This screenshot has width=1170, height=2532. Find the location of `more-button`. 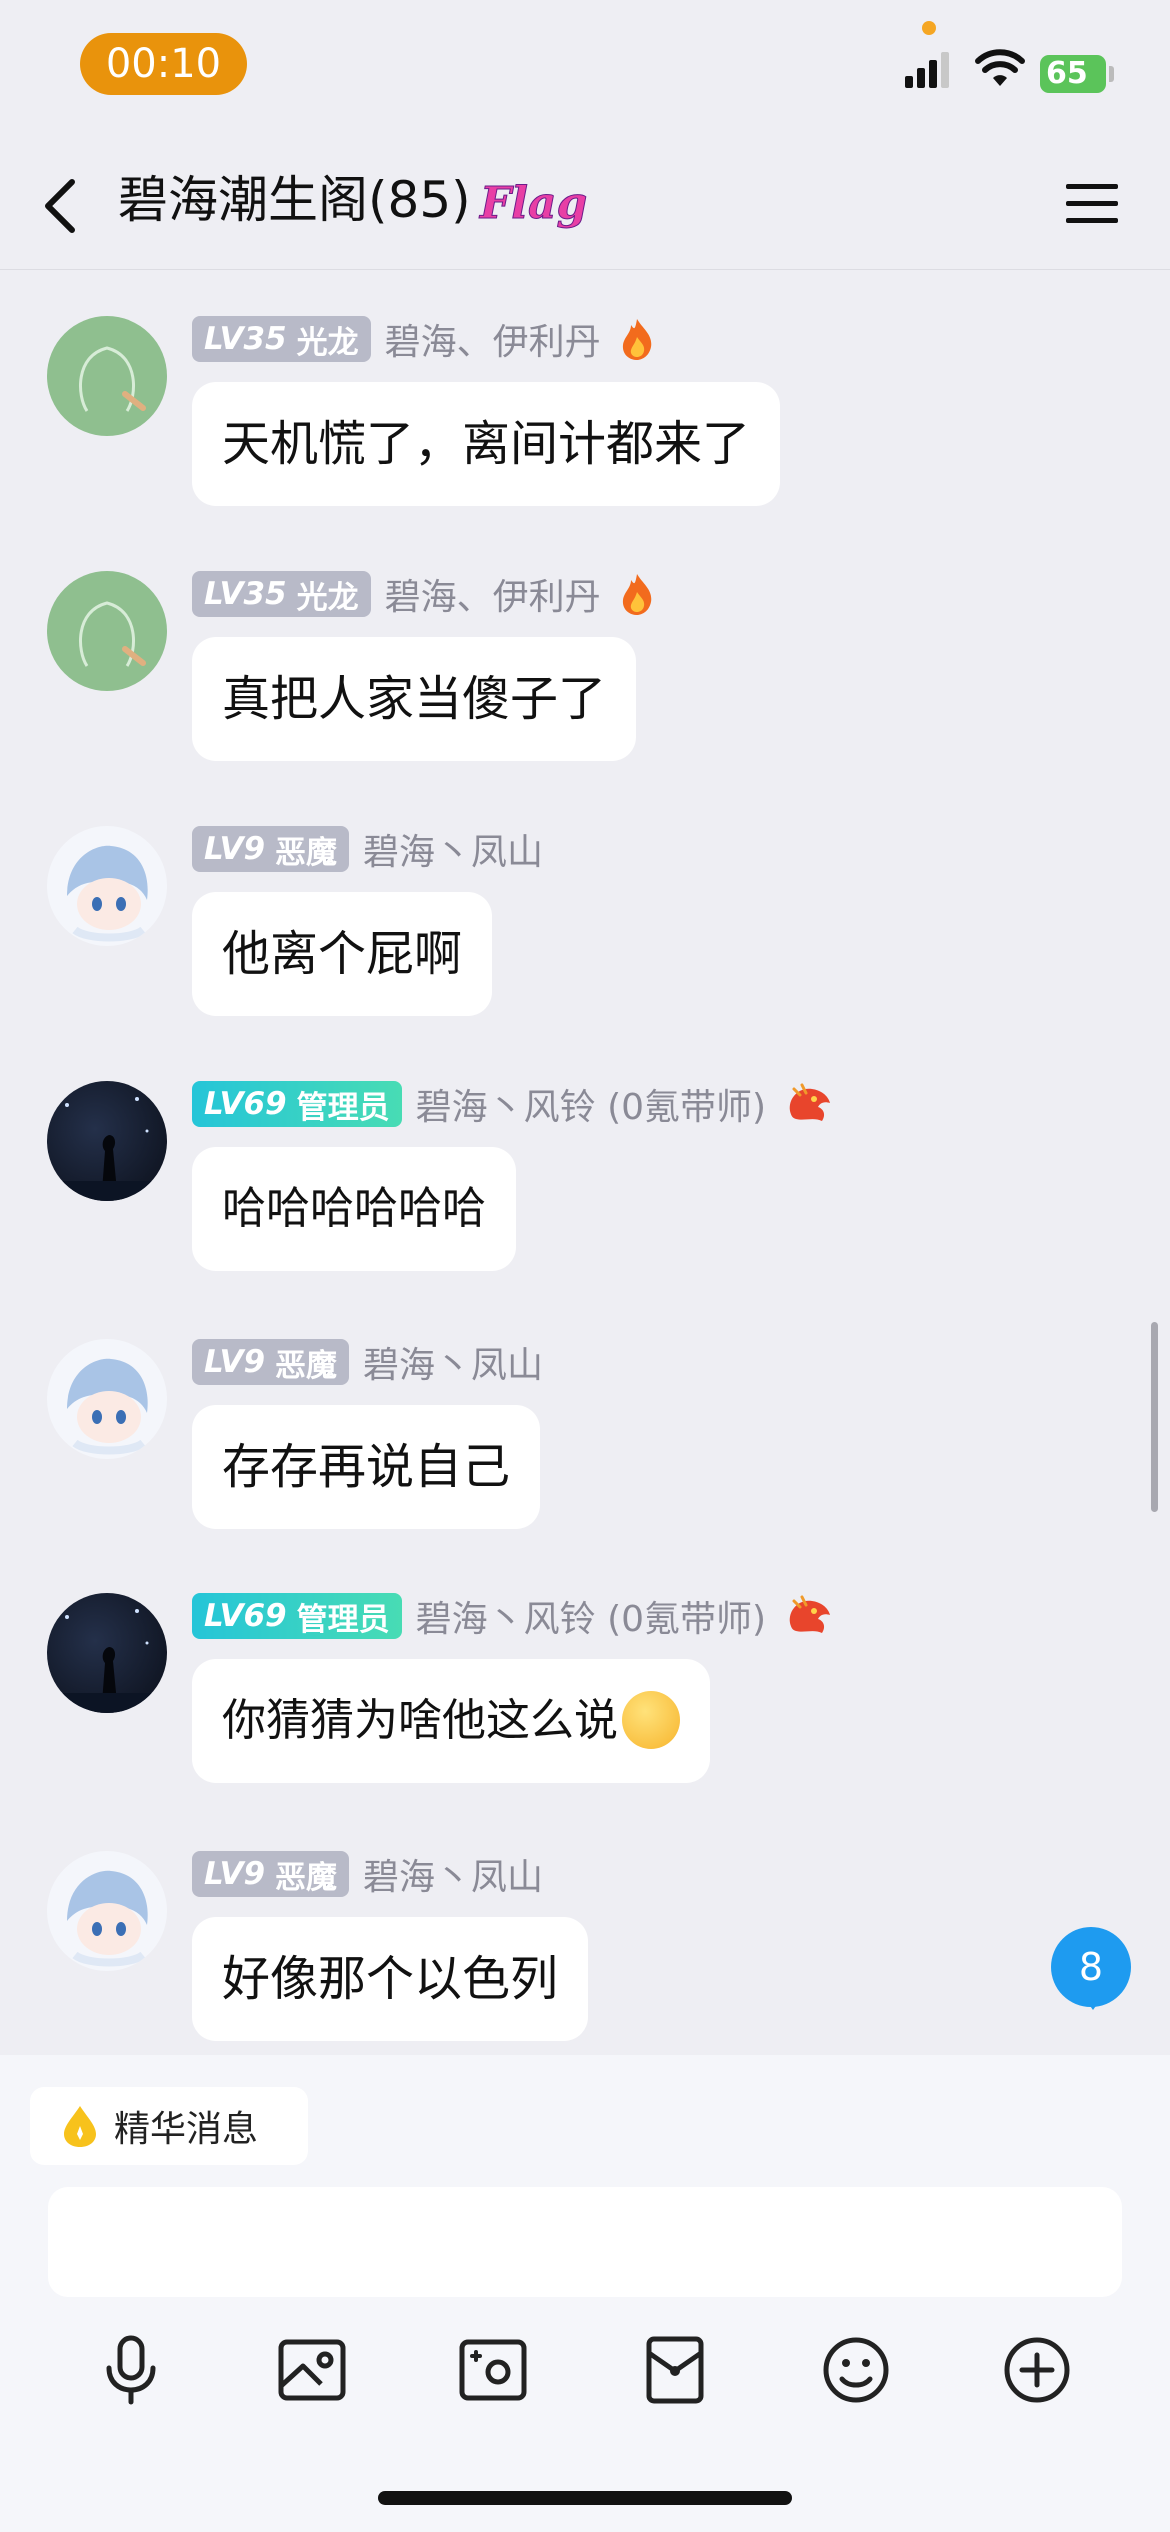

more-button is located at coordinates (1037, 2370).